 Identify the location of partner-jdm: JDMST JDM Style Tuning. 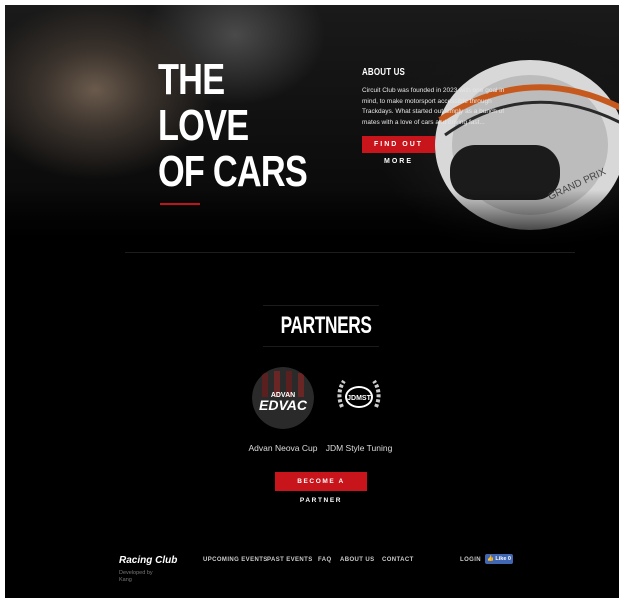
(359, 410).